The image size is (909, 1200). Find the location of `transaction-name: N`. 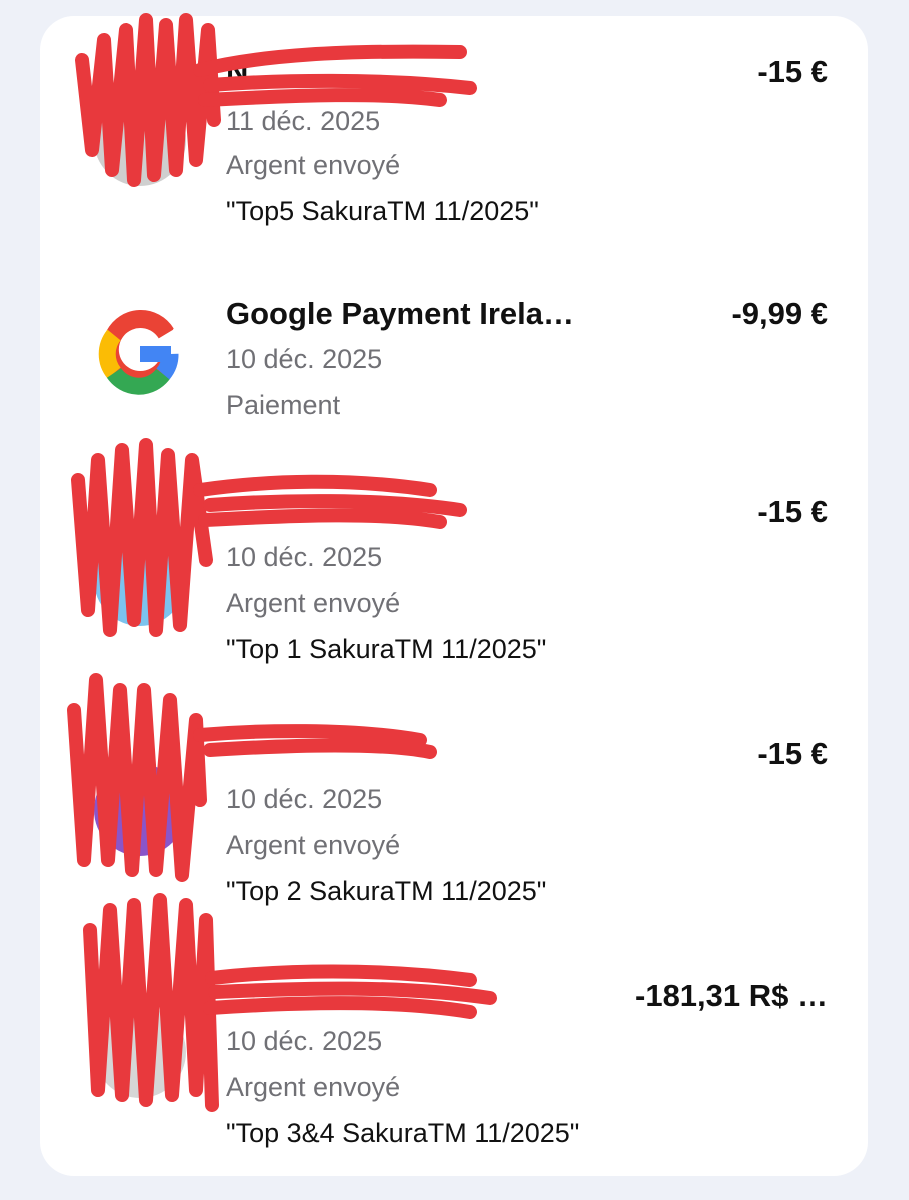

transaction-name: N is located at coordinates (237, 71).